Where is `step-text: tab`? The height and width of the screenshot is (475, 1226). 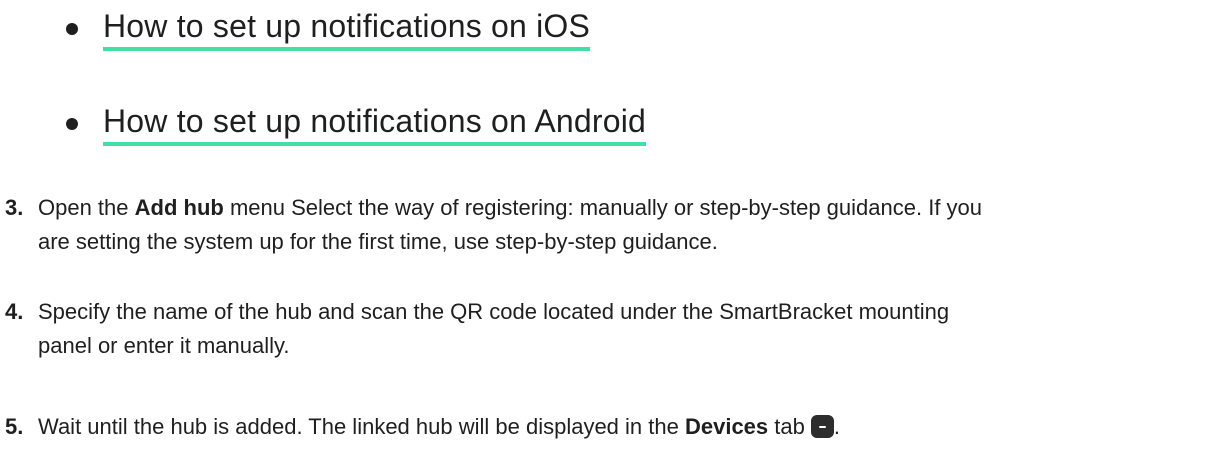
step-text: tab is located at coordinates (786, 426).